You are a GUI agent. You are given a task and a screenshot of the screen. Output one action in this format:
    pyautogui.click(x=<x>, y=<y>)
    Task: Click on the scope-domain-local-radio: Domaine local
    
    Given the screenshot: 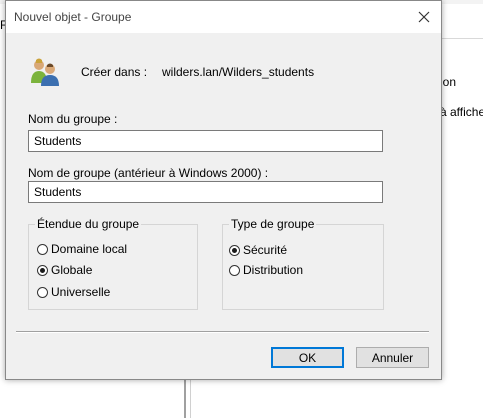 What is the action you would take?
    pyautogui.click(x=82, y=249)
    